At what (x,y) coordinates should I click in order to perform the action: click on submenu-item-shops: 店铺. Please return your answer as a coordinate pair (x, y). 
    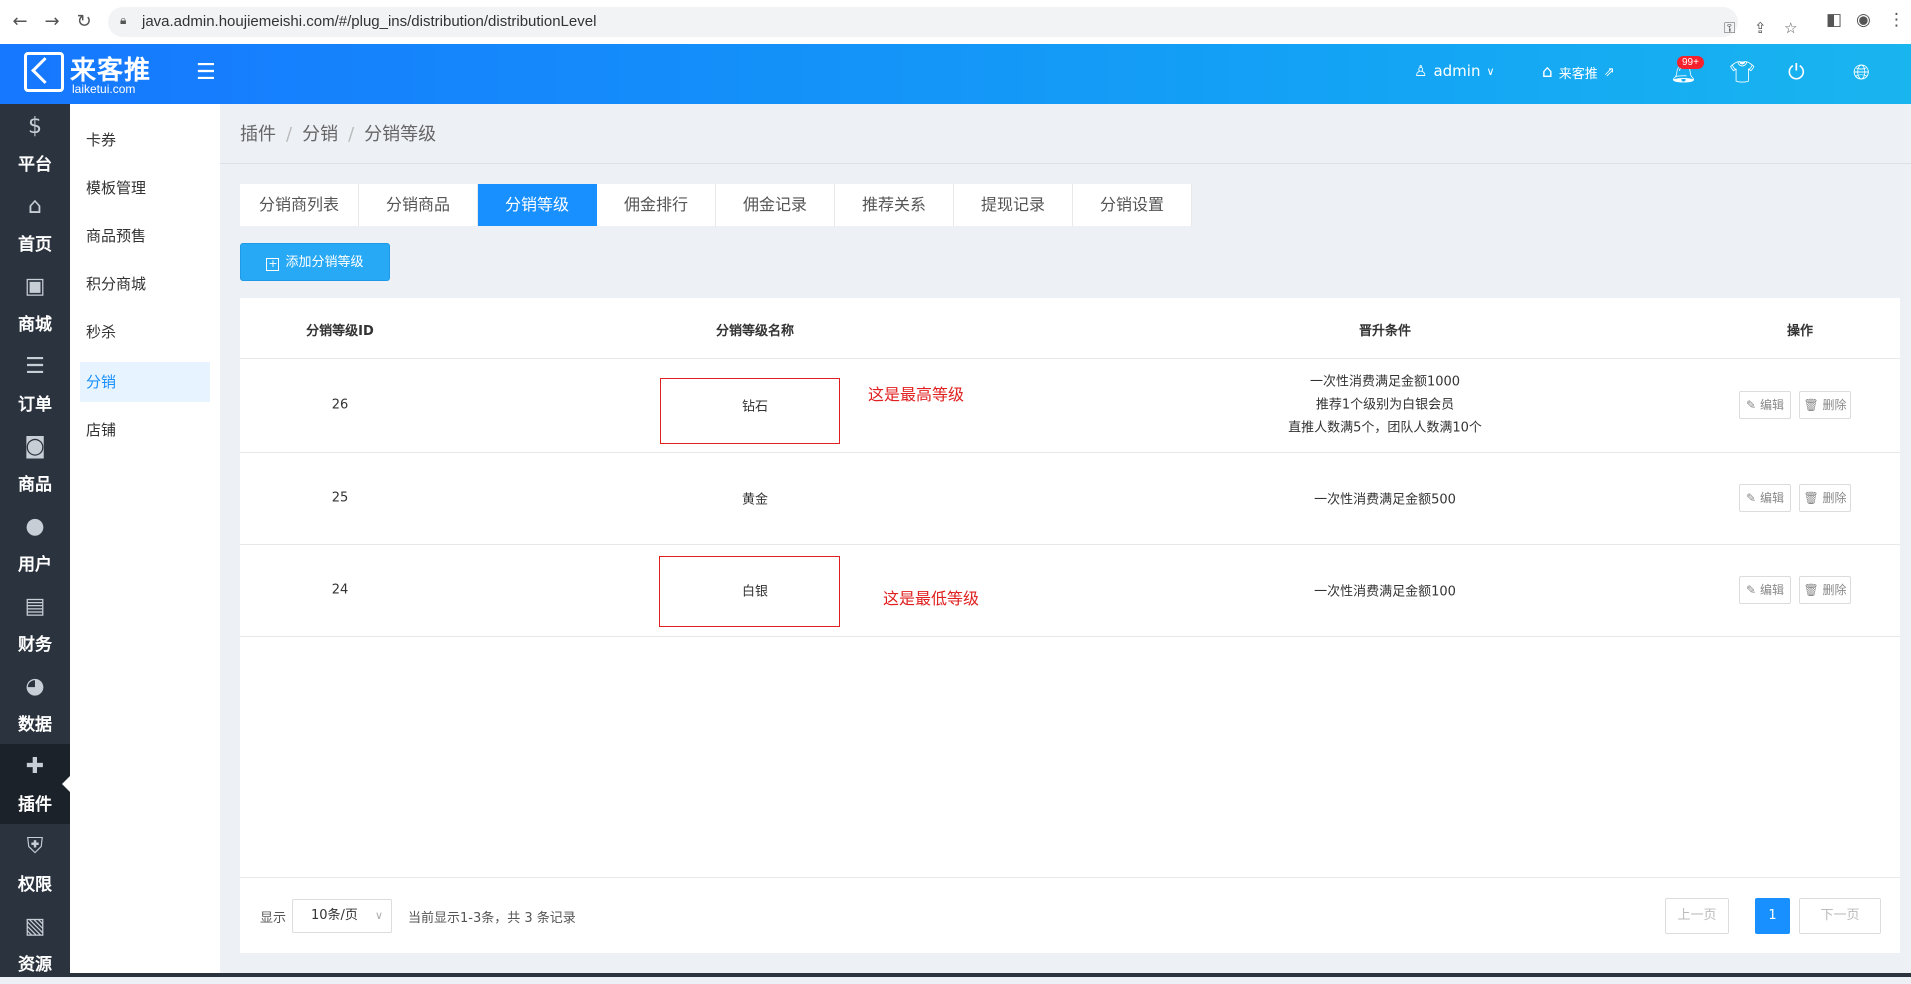
    Looking at the image, I should click on (145, 430).